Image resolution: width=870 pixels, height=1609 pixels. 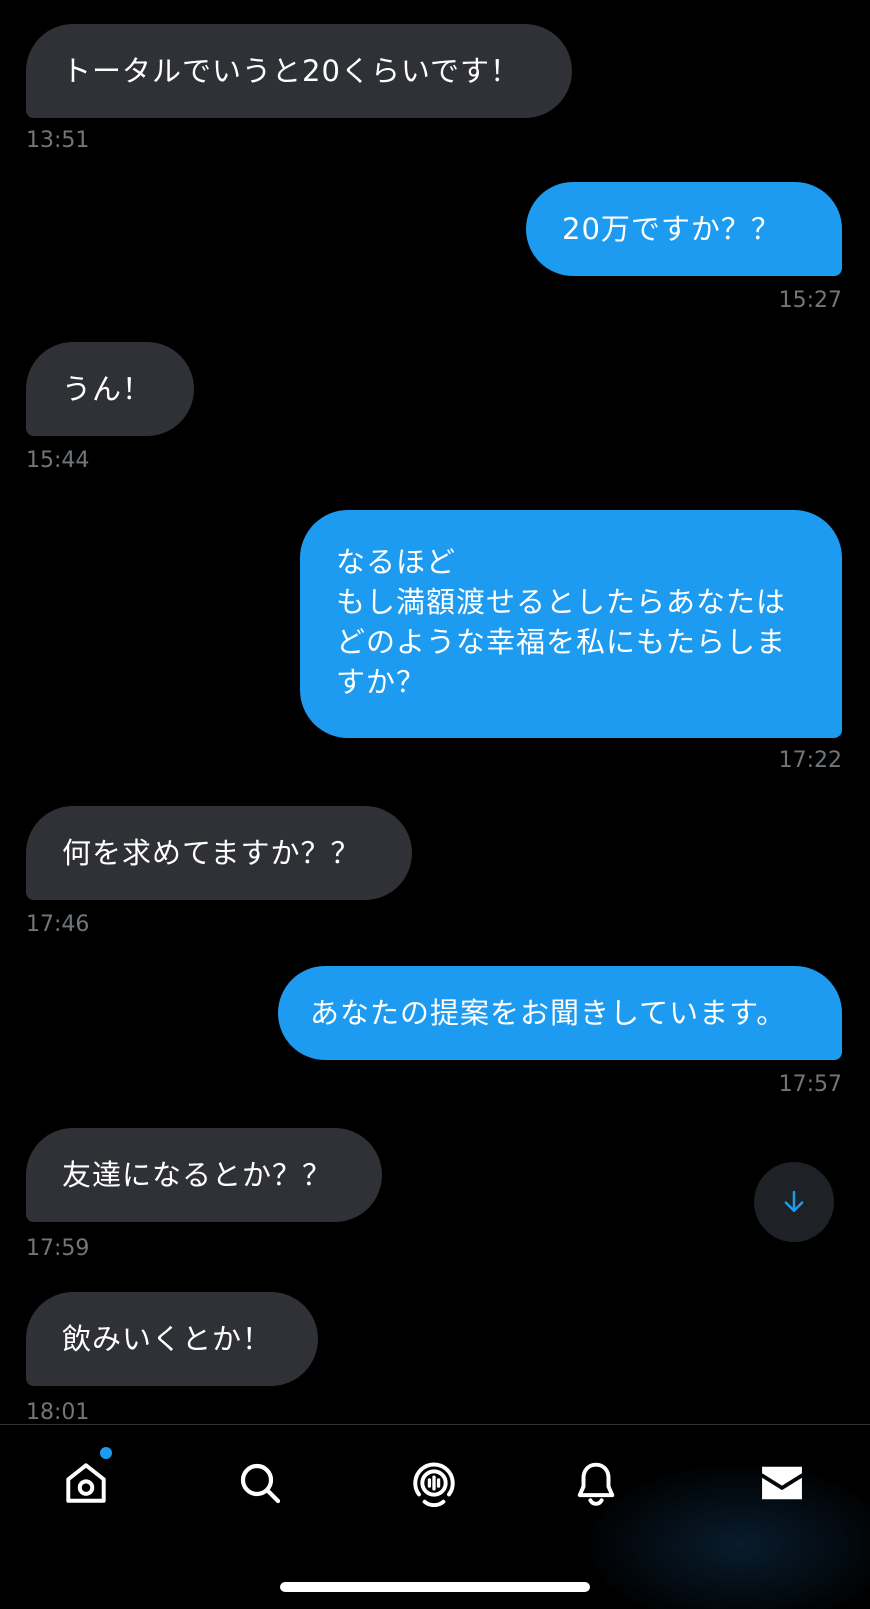 I want to click on message-timestamp: 17:46, so click(x=58, y=924).